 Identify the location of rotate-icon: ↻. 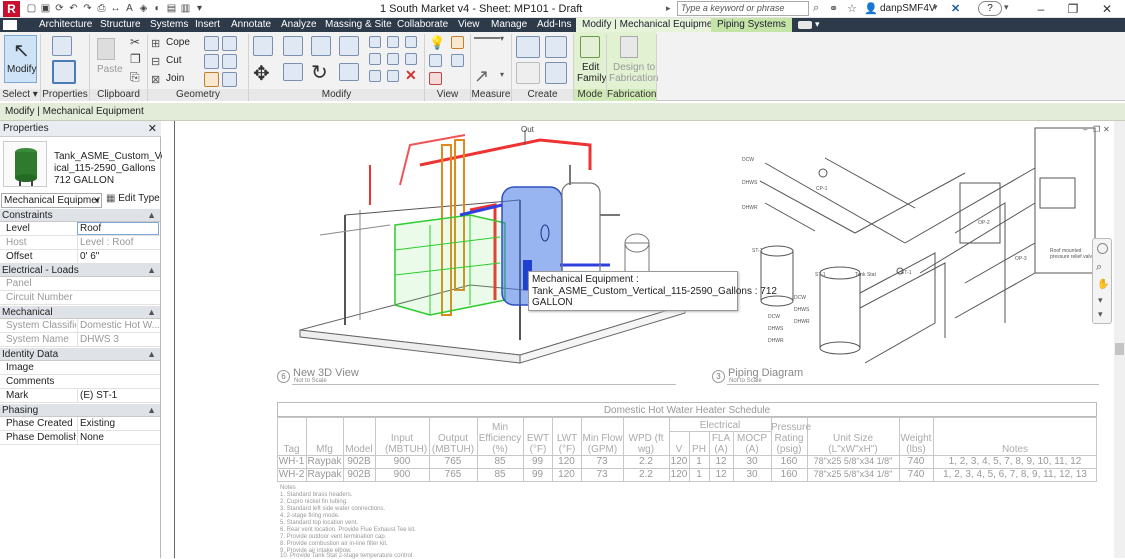
(319, 72).